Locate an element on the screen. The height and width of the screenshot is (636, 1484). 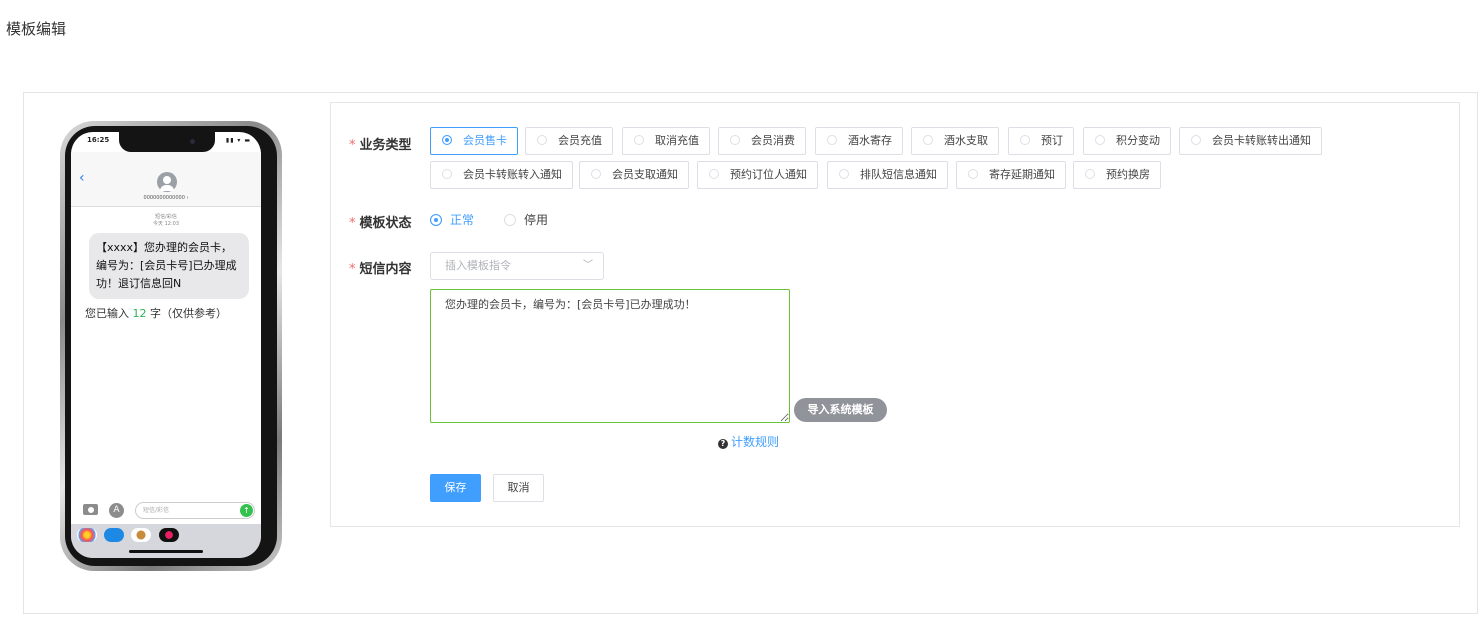
app-strip is located at coordinates (166, 541).